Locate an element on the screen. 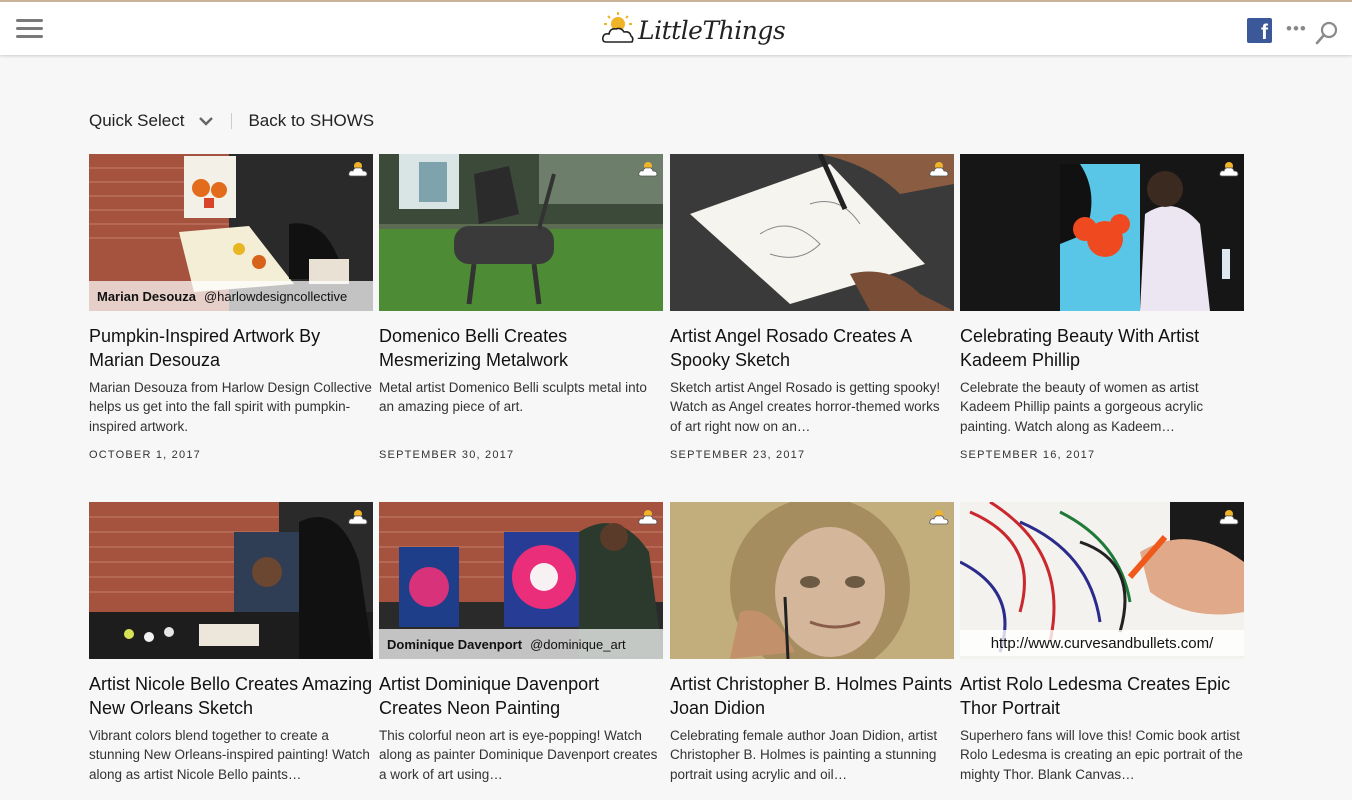  caption-name: Dominique Davenport is located at coordinates (455, 644).